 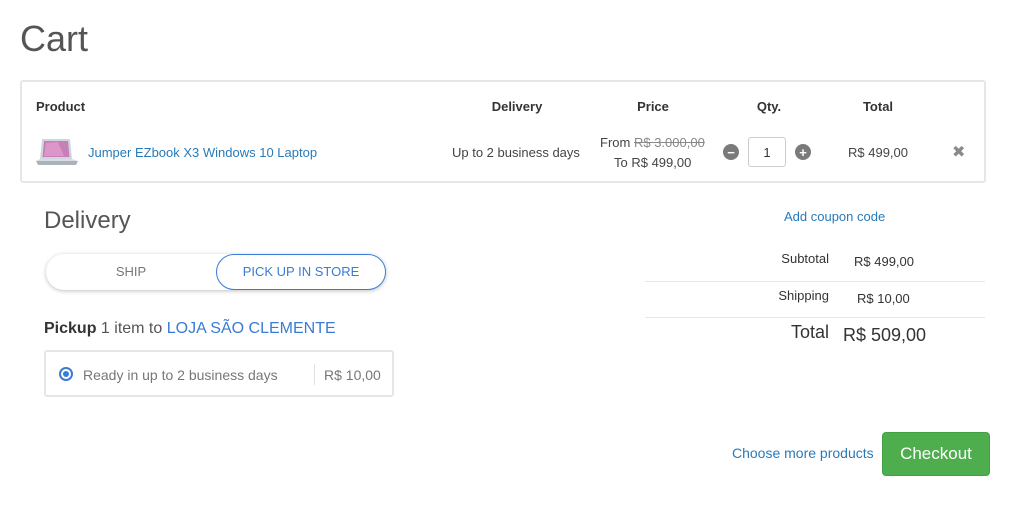 I want to click on quantity-input, so click(x=767, y=152).